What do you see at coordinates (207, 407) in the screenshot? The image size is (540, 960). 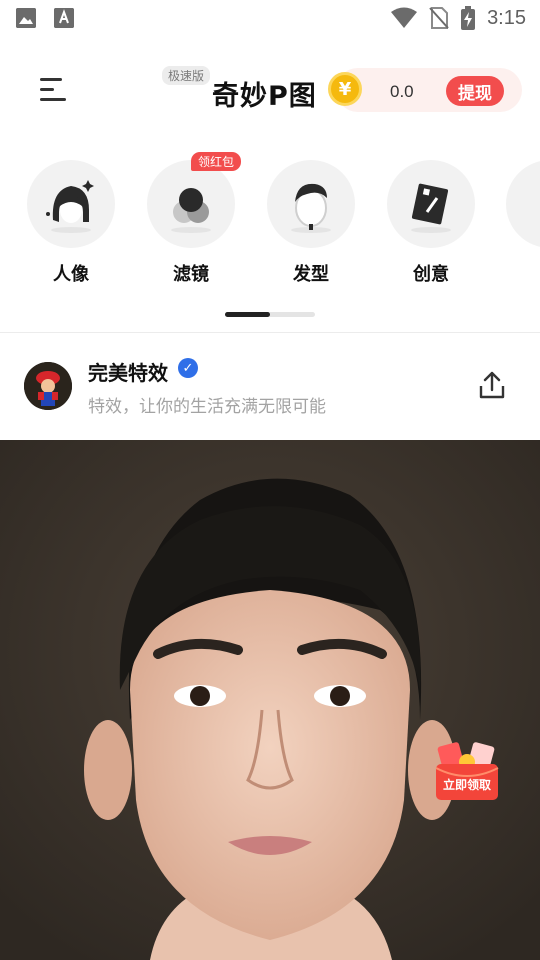 I see `post-subtitle: 特效，让你的生活充满无限可能` at bounding box center [207, 407].